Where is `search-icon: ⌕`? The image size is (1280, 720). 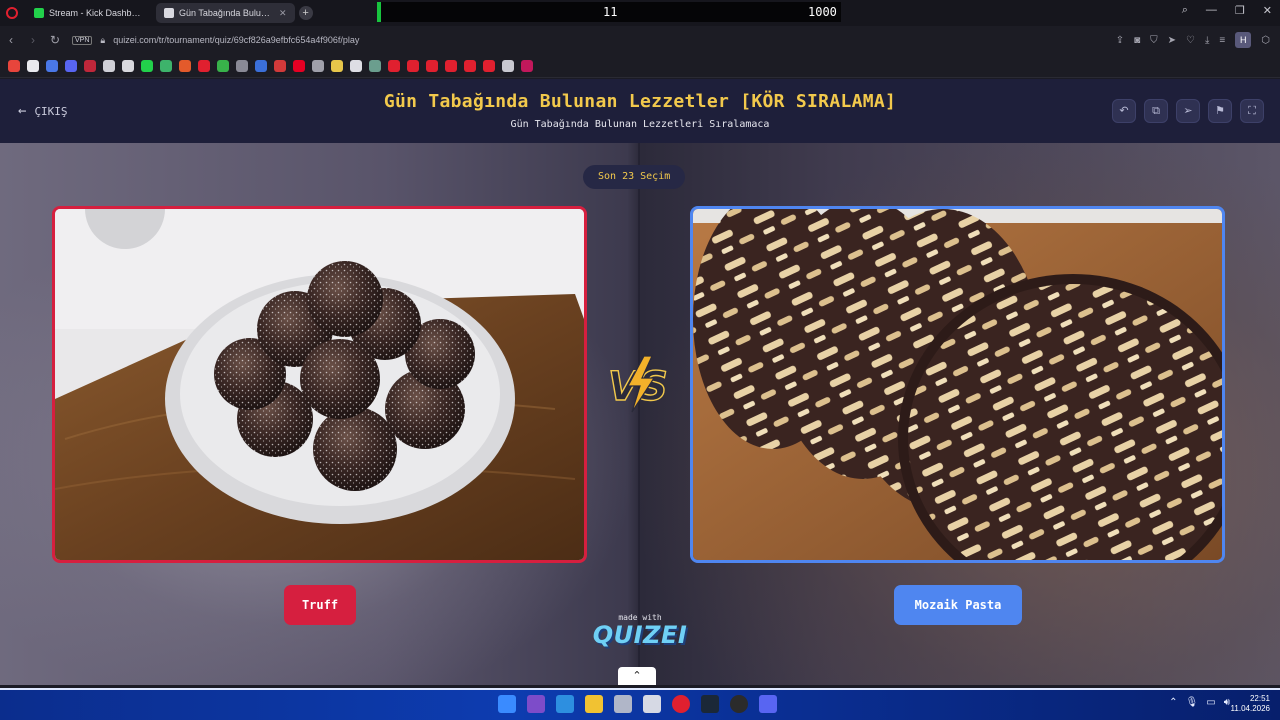 search-icon: ⌕ is located at coordinates (1185, 10).